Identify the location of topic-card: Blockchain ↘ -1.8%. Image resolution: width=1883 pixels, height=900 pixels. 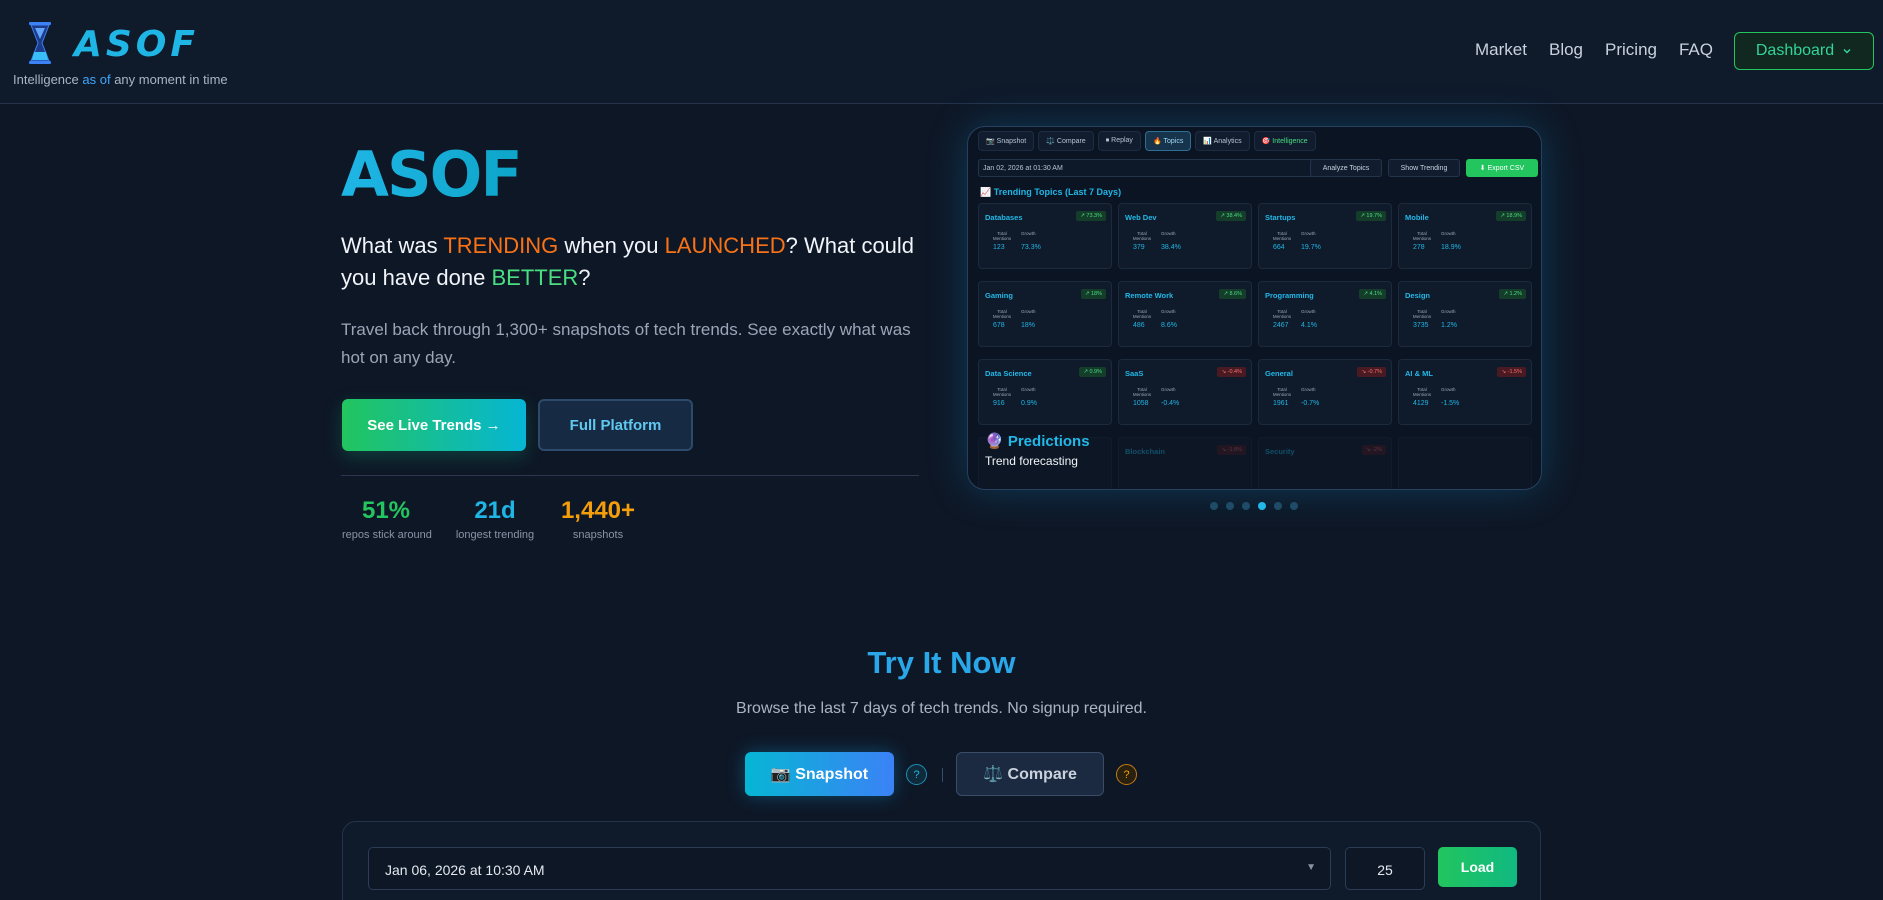
(1185, 463).